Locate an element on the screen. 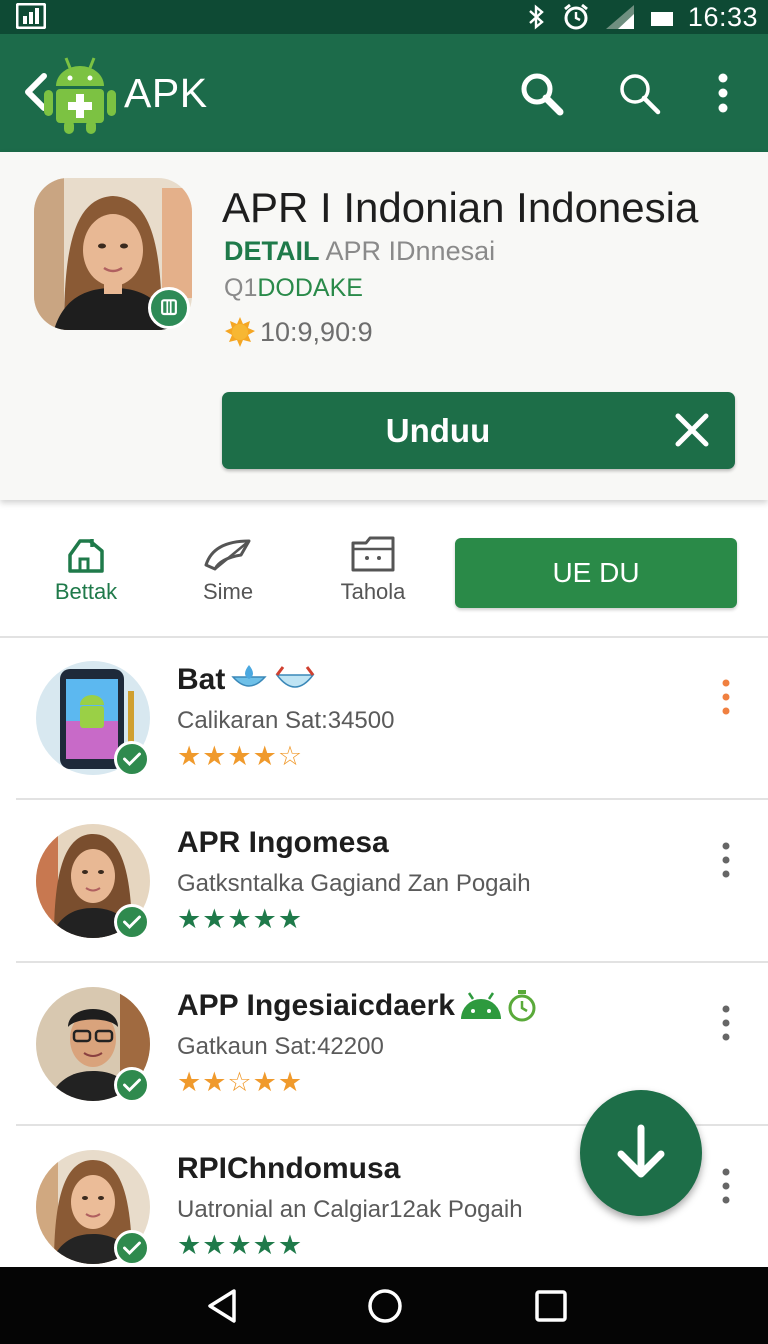  gallery-icon is located at coordinates (31, 16).